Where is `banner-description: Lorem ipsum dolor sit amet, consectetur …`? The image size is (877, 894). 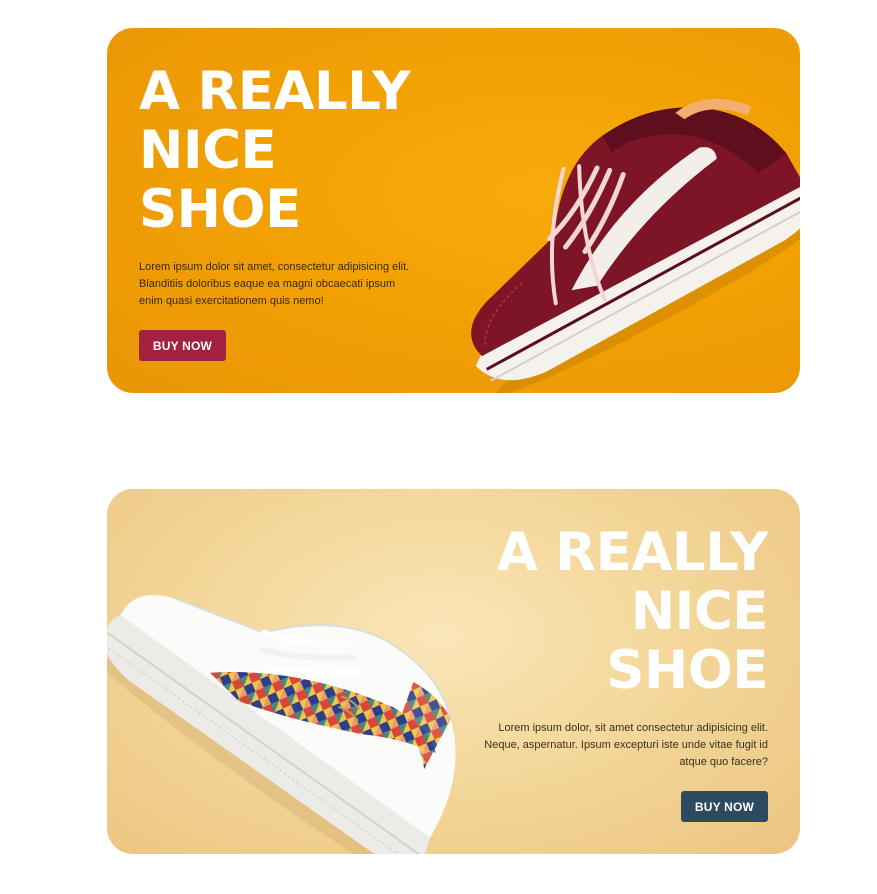
banner-description: Lorem ipsum dolor sit amet, consectetur … is located at coordinates (274, 284).